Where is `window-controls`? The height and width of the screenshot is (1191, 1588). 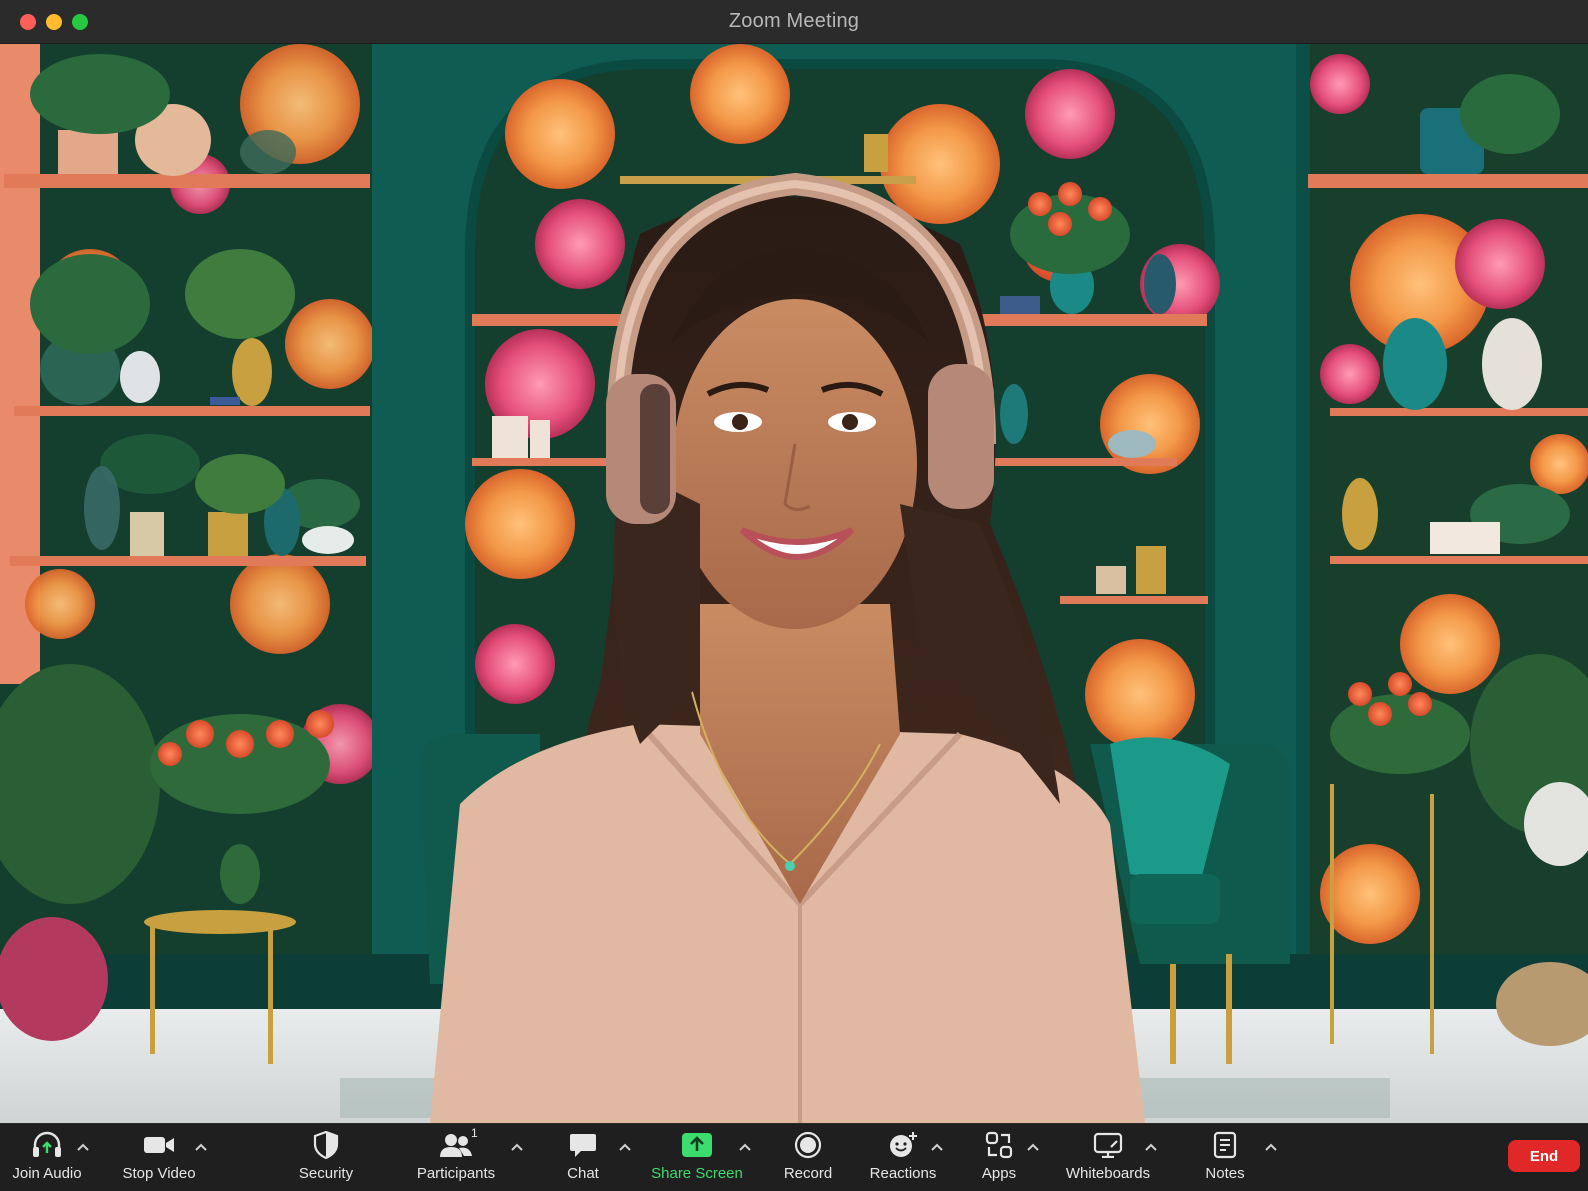
window-controls is located at coordinates (54, 22).